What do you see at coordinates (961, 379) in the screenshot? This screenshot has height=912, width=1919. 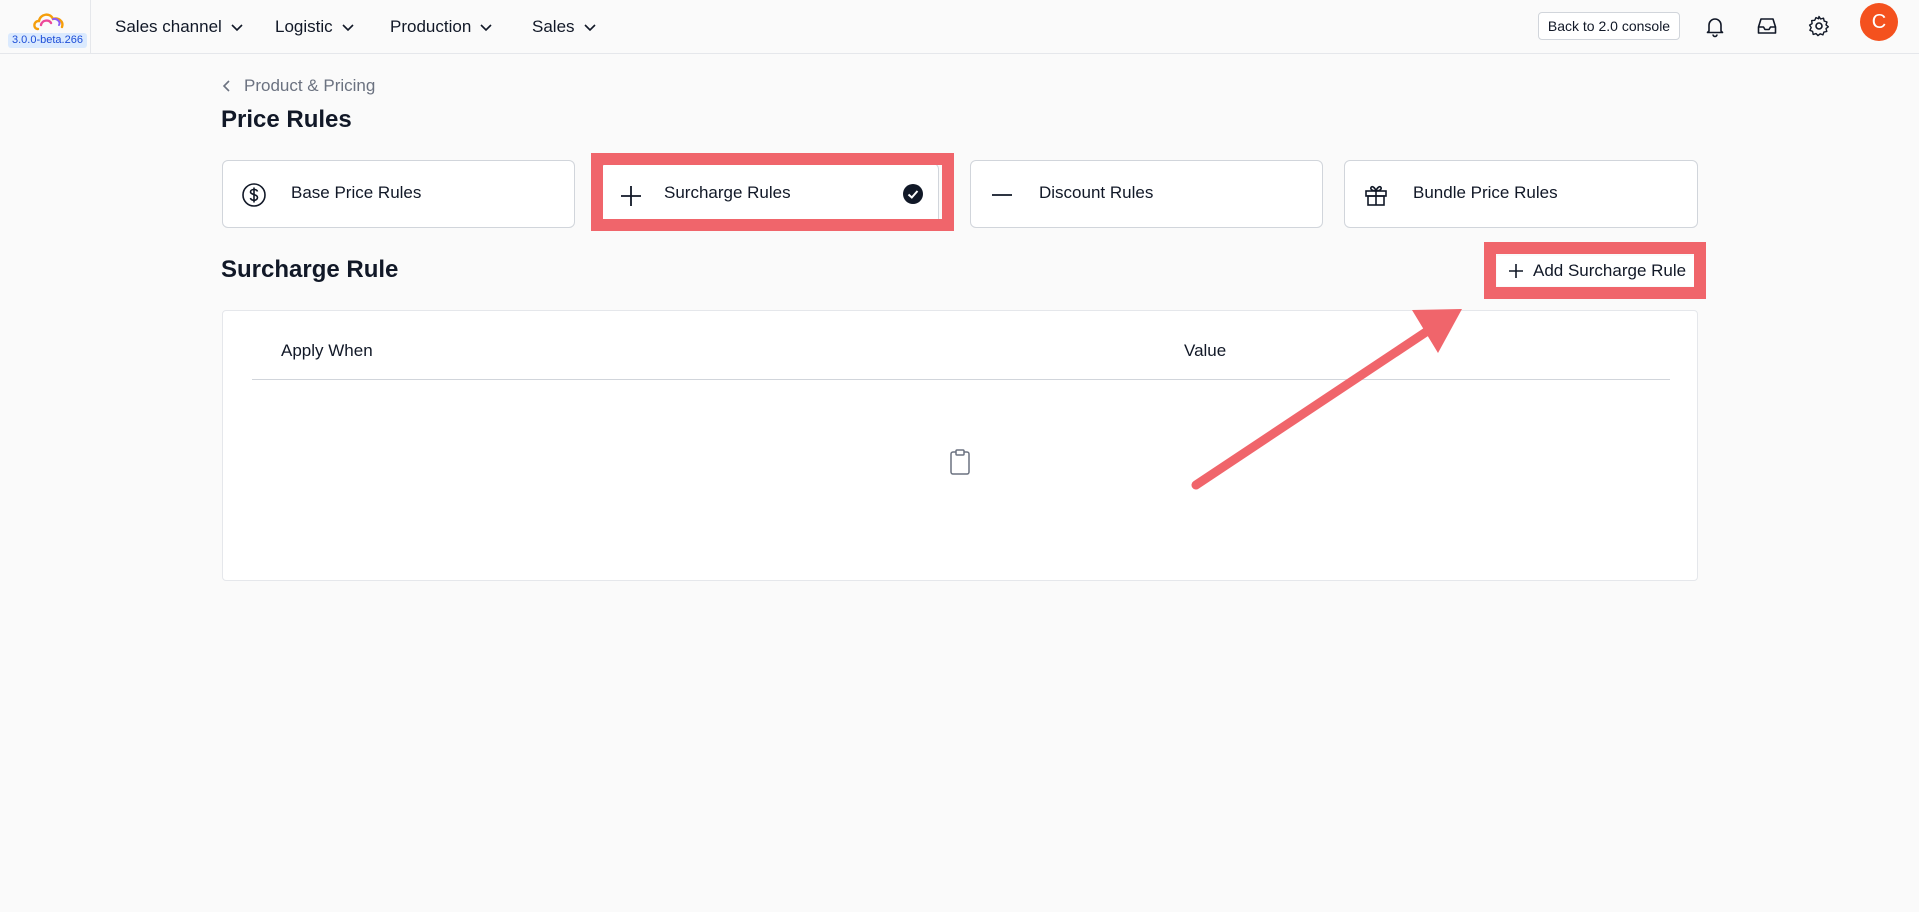 I see `header-divider` at bounding box center [961, 379].